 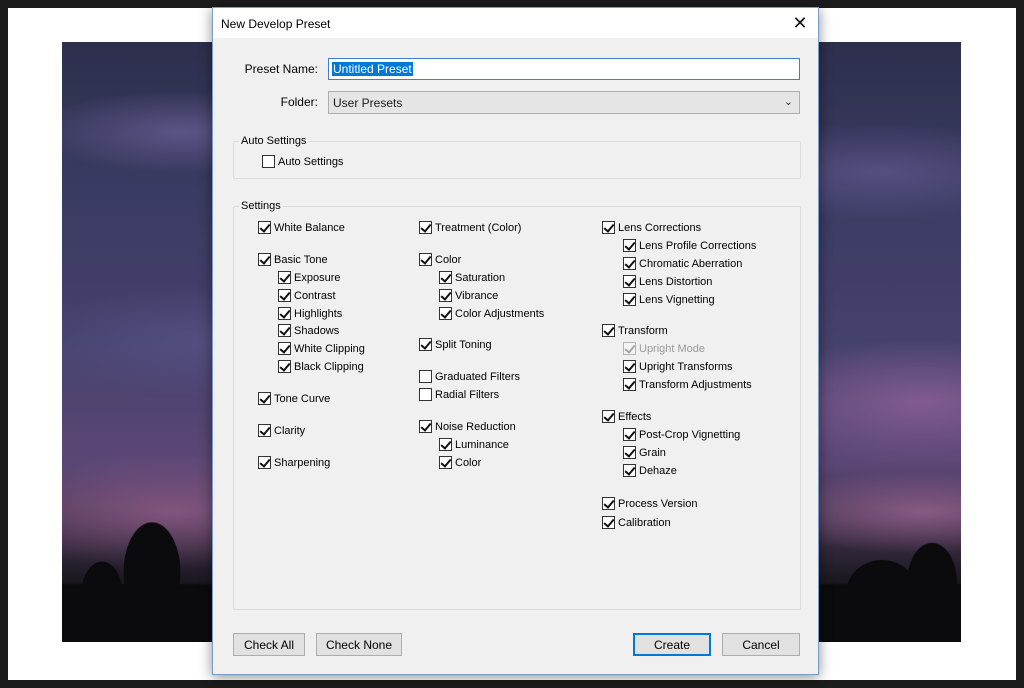 I want to click on checkbox-dehaze: Dehaze, so click(x=650, y=470).